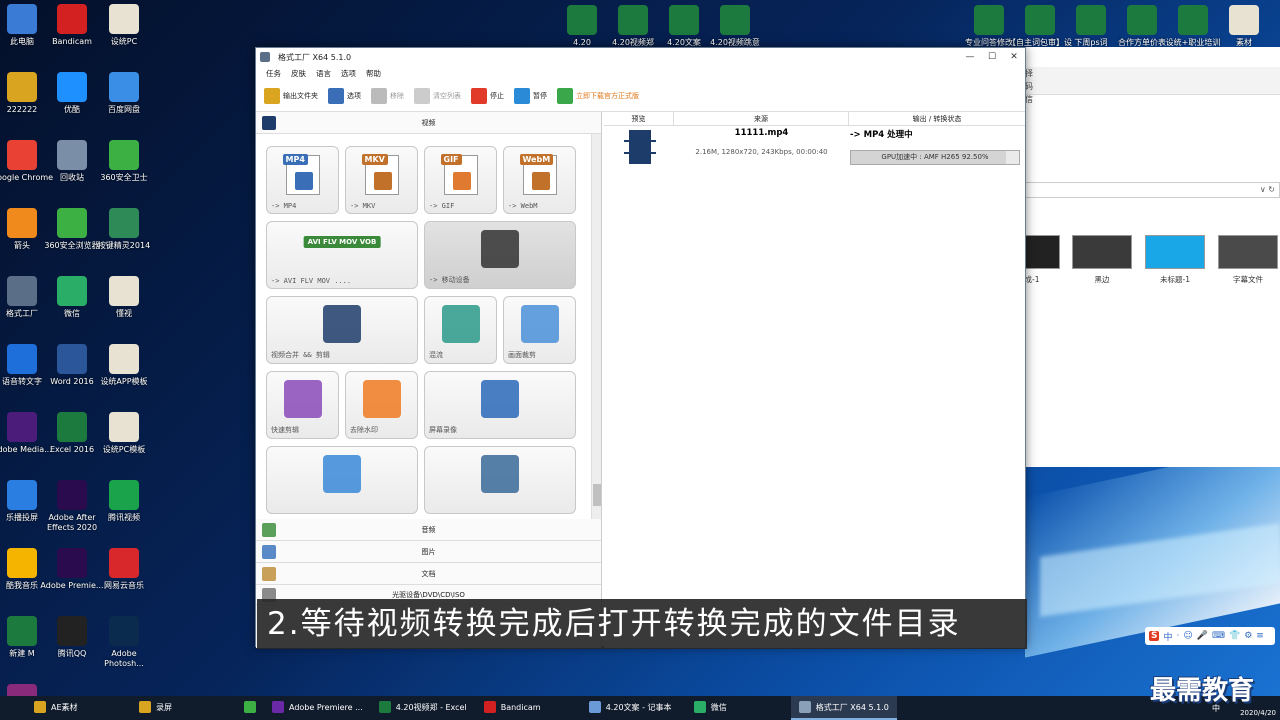 The image size is (1280, 720). Describe the element at coordinates (738, 708) in the screenshot. I see `taskbar-item: 微信` at that location.